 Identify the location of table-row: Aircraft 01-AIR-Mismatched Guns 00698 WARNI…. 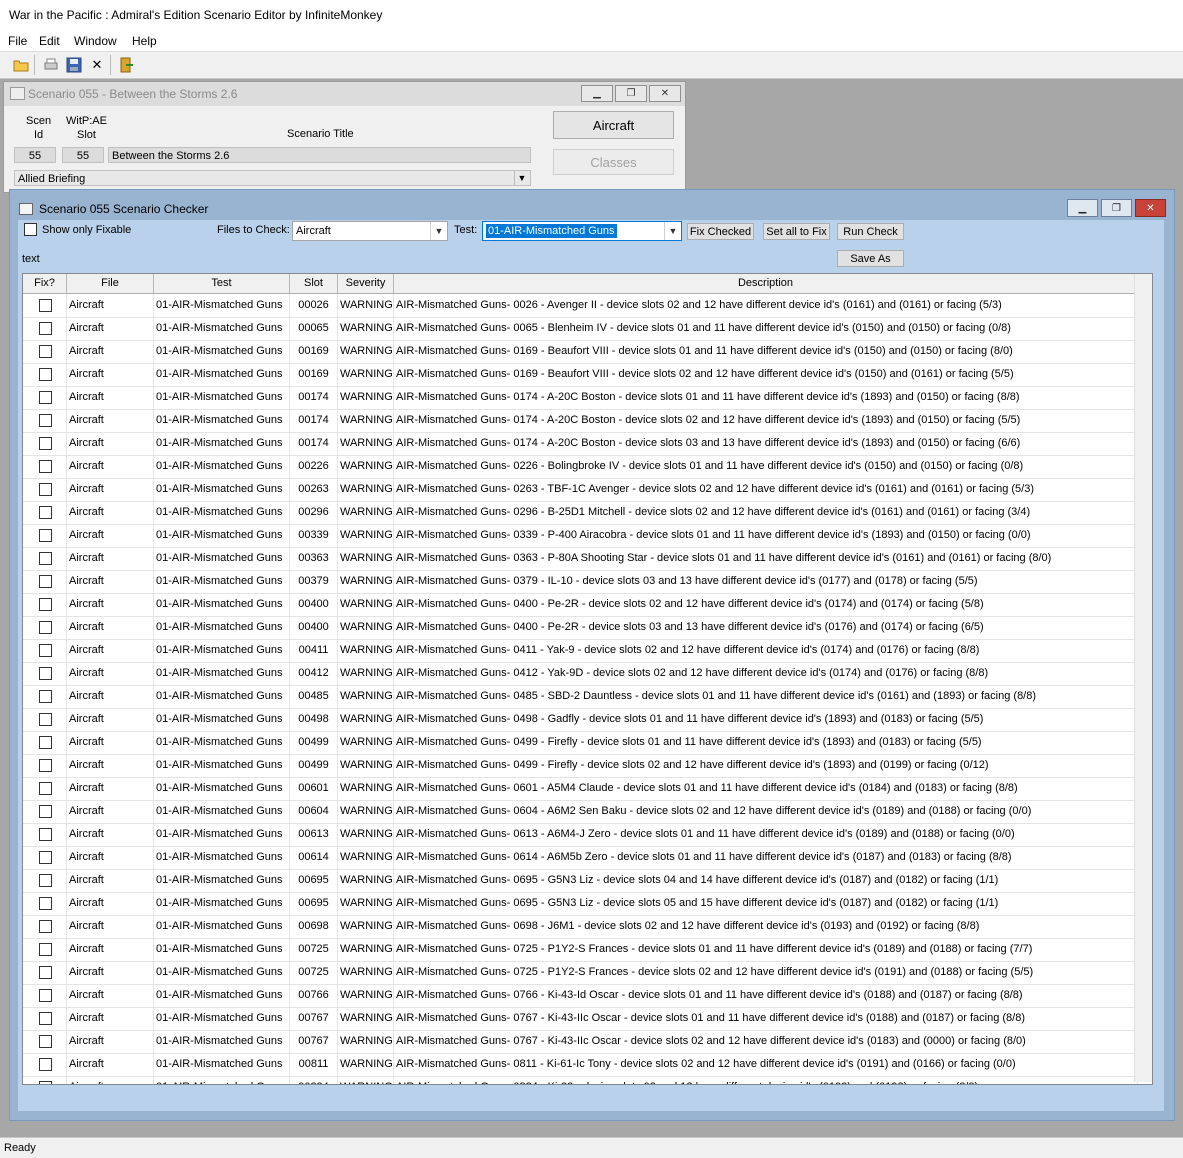
(580, 927).